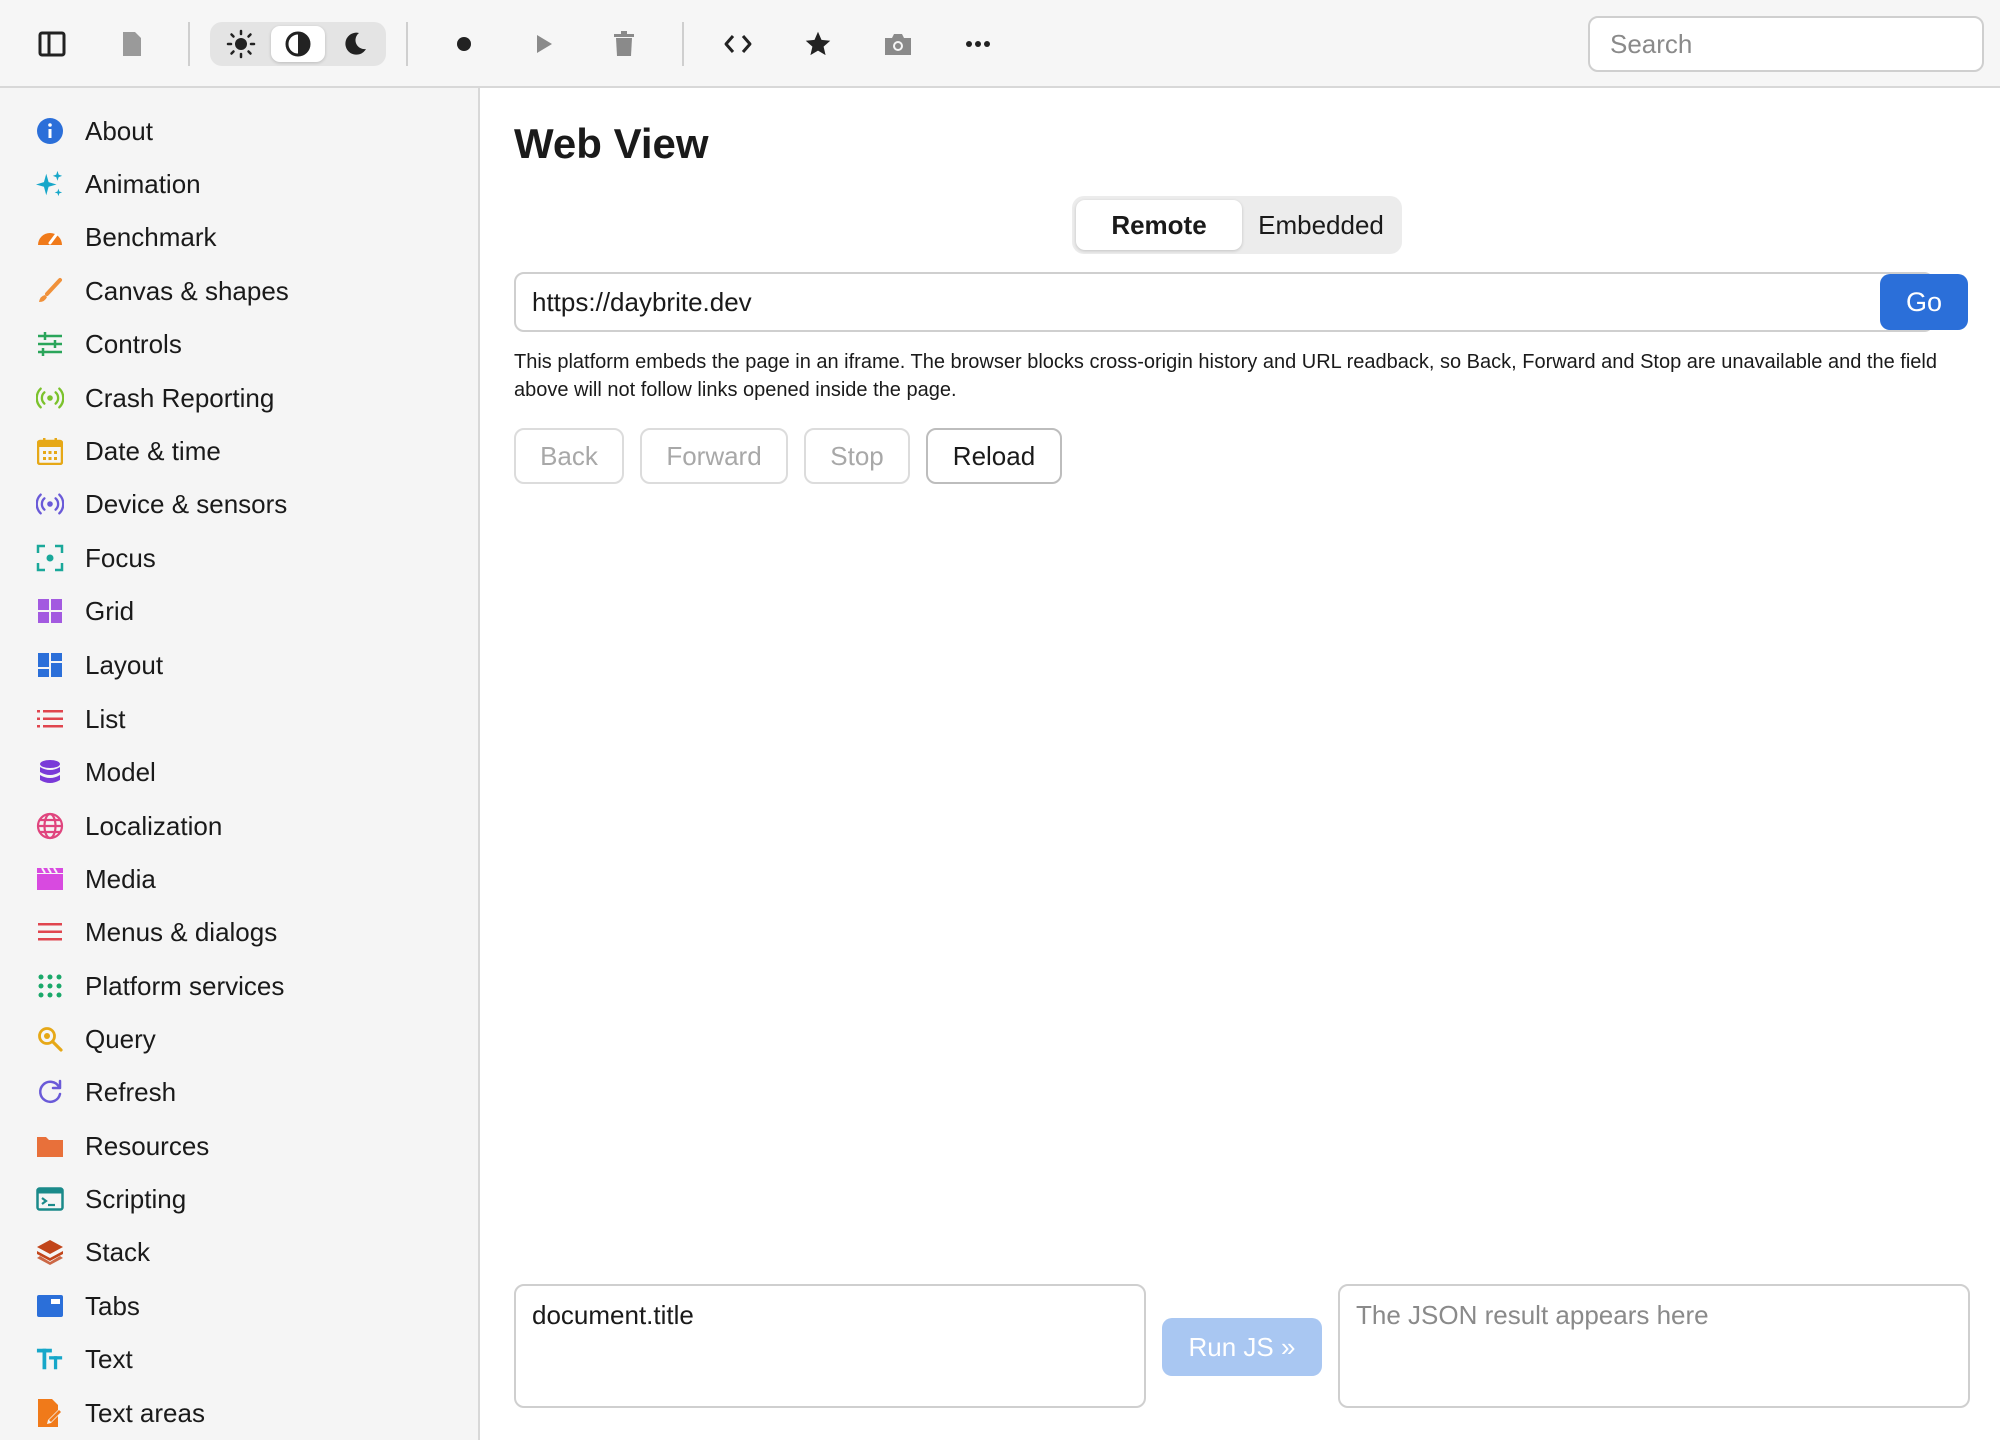 This screenshot has height=1440, width=2000. What do you see at coordinates (239, 558) in the screenshot?
I see `sidebar-item-focus: Focus` at bounding box center [239, 558].